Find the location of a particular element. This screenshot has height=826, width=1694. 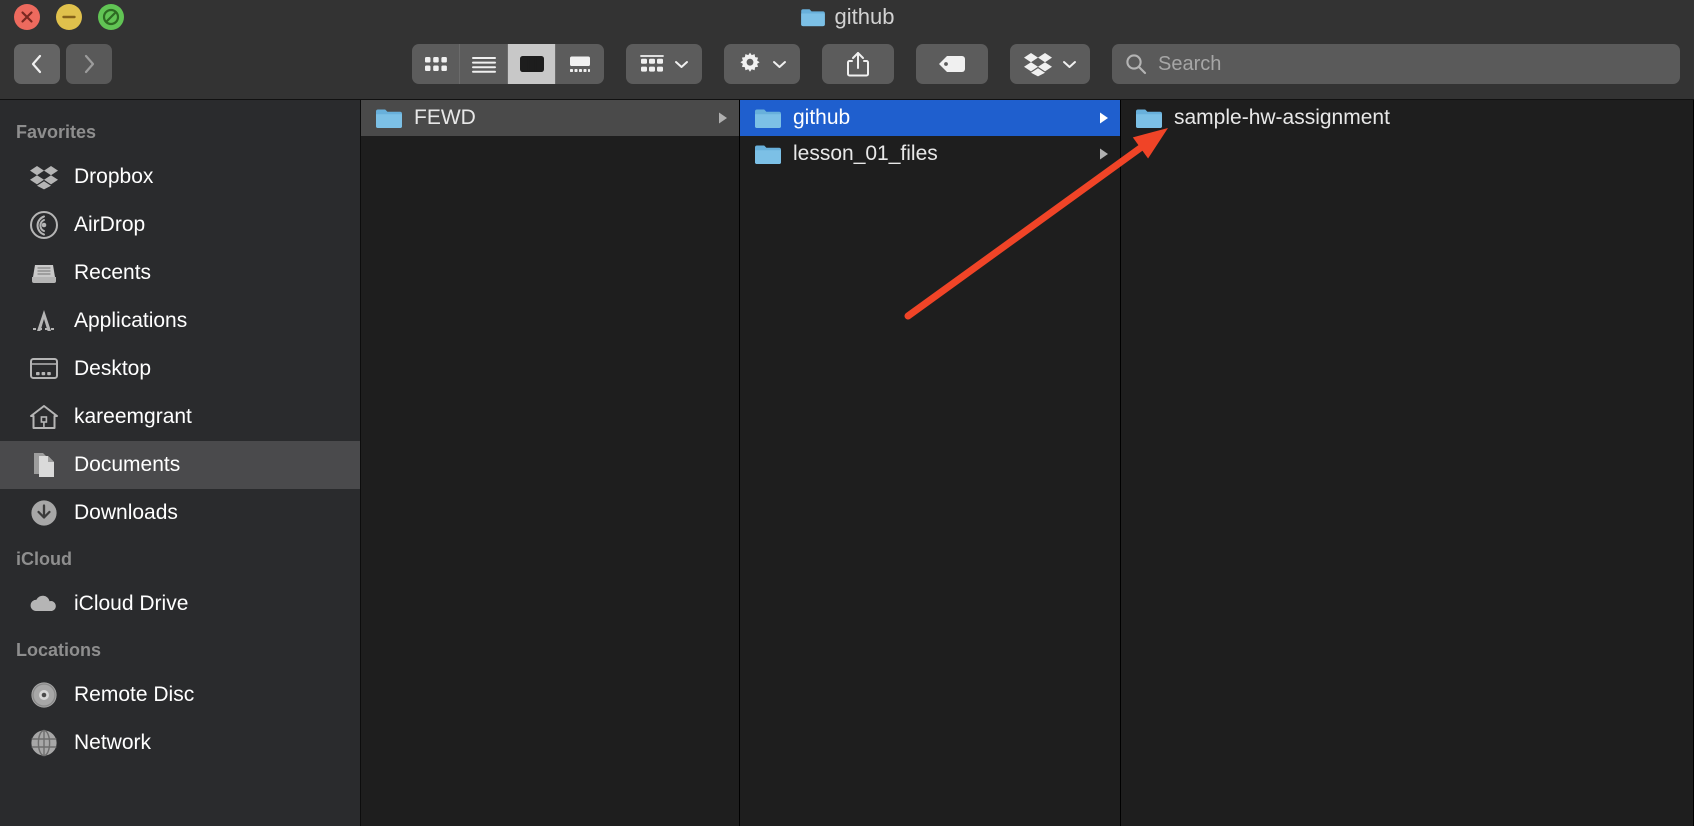

search-icon is located at coordinates (1136, 64).